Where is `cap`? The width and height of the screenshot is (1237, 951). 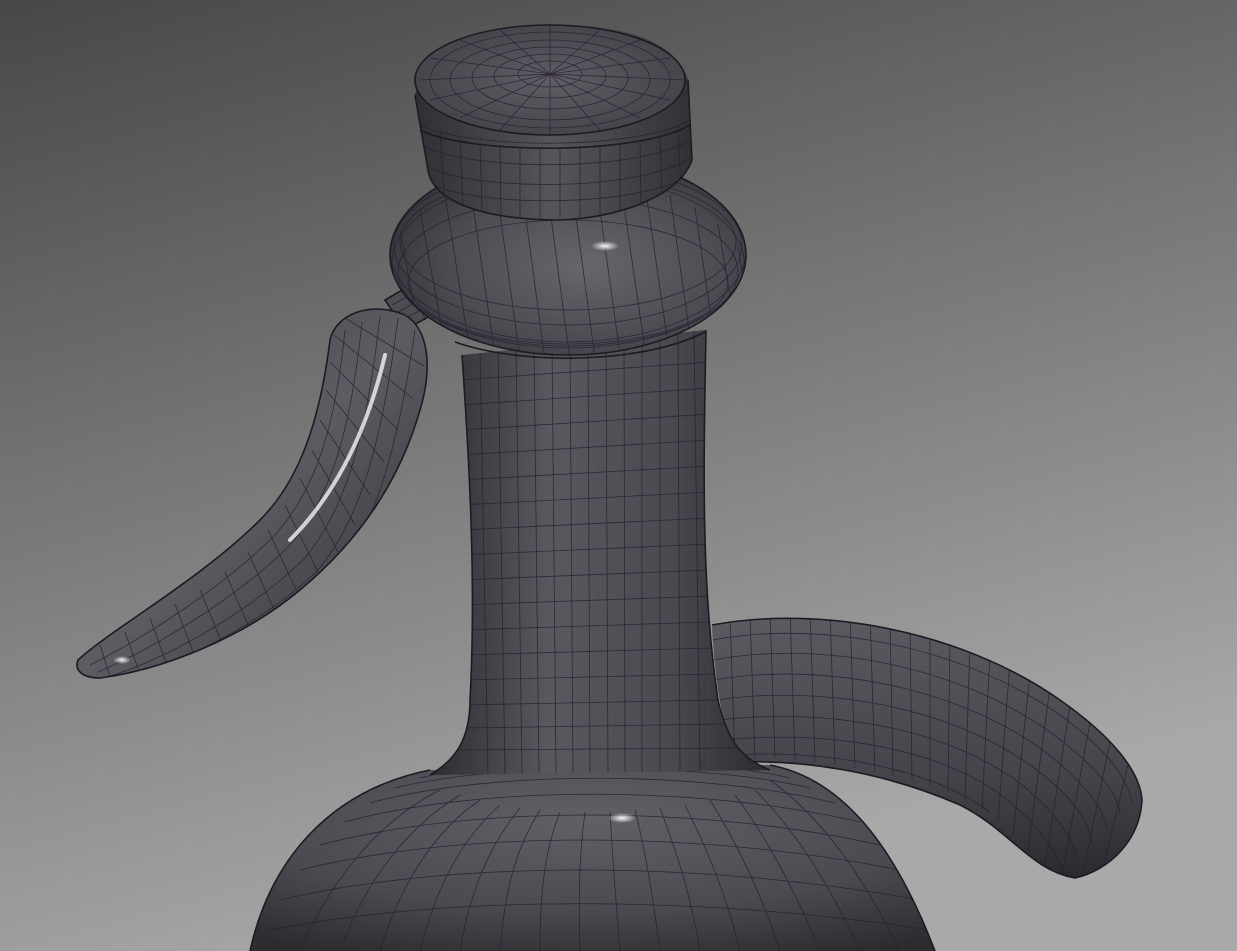
cap is located at coordinates (553, 122).